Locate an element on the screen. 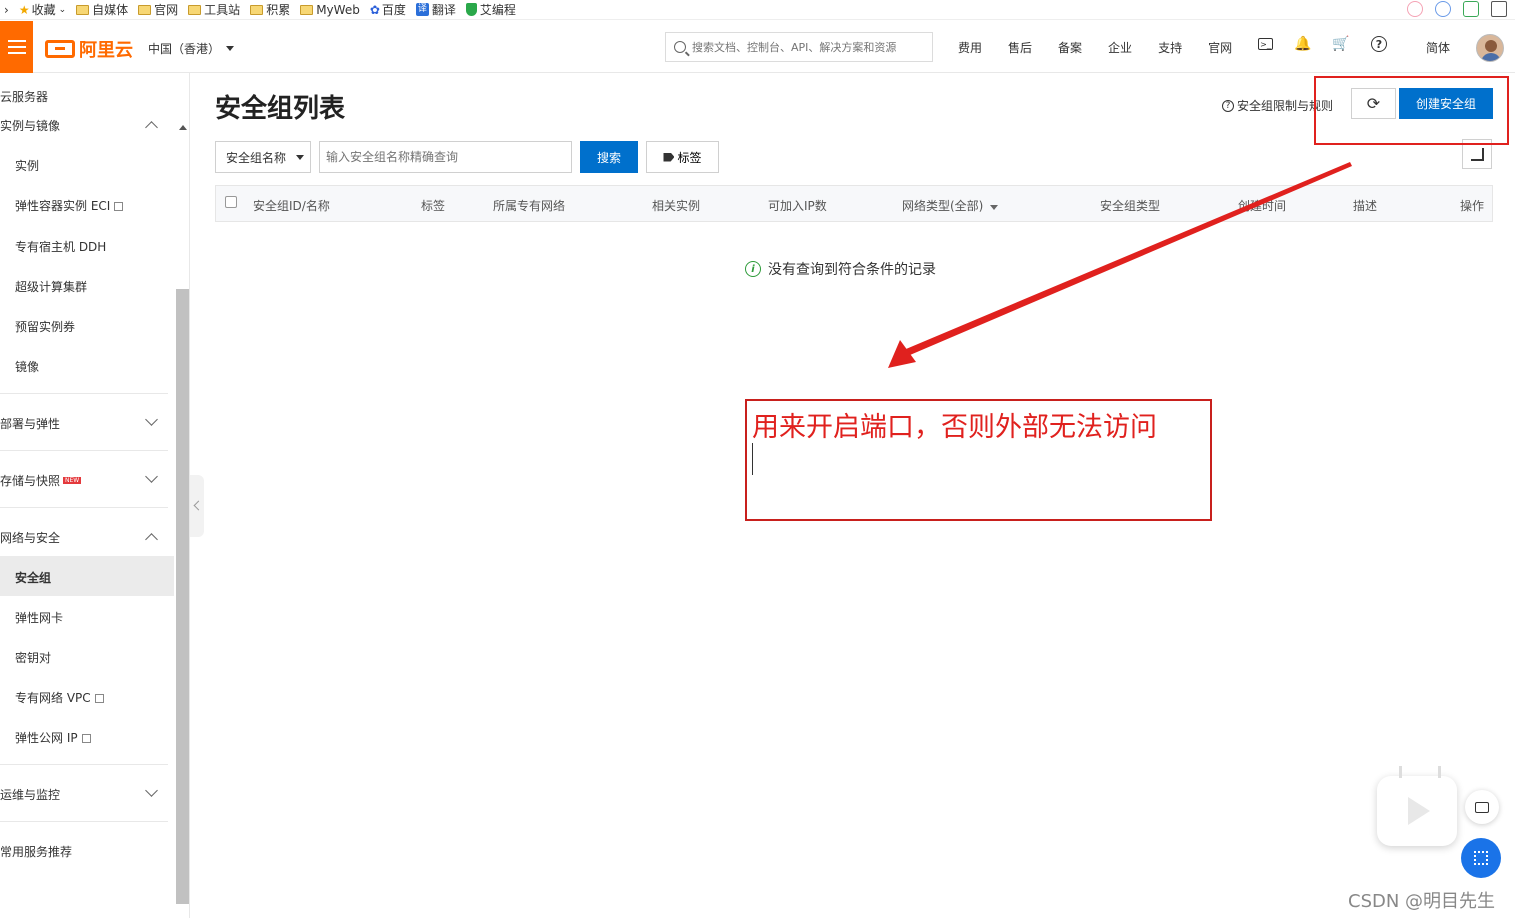 This screenshot has height=918, width=1515. bookmarks-bar: › ★ 收藏 ⌄ 自媒体 官网 工具站 积累 MyWeb ✿ 百度 译翻译 艾编程 is located at coordinates (757, 10).